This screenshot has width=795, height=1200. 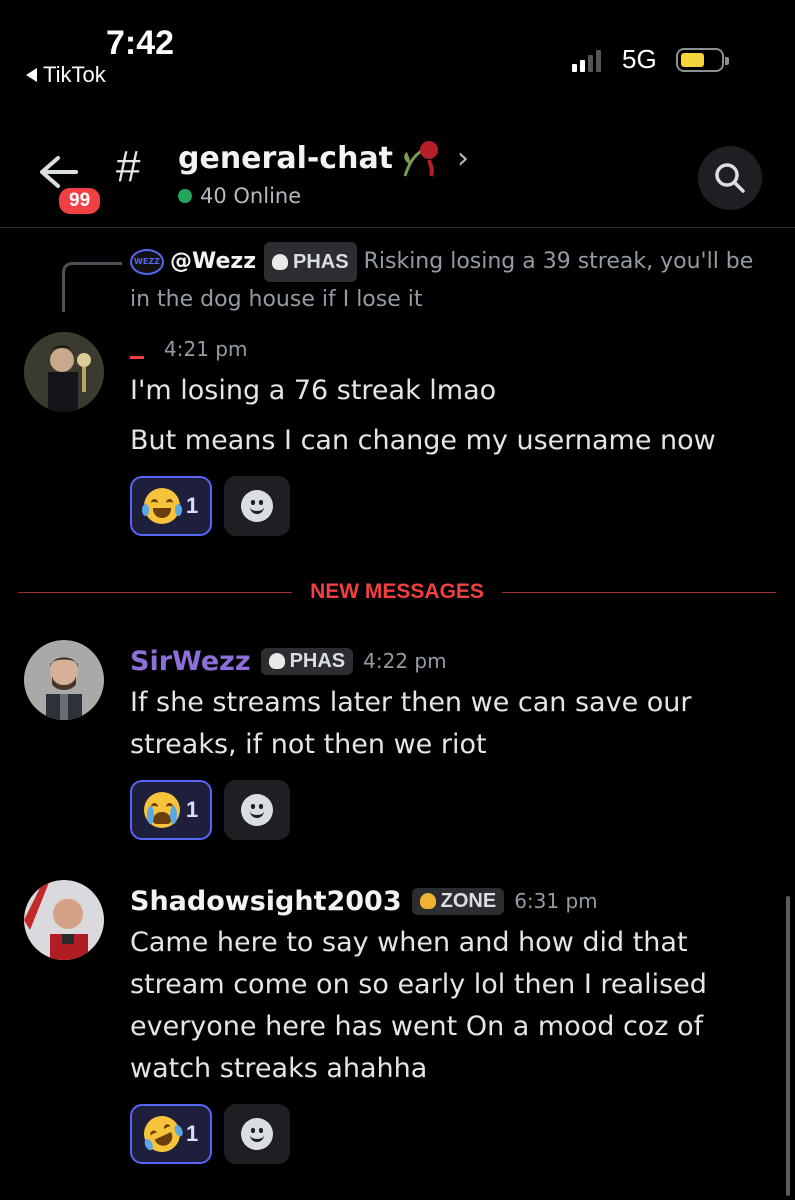 I want to click on search-icon, so click(x=730, y=178).